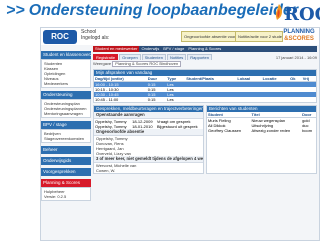  Describe the element at coordinates (95, 38) in the screenshot. I see `user-label: Ingelogd als:` at that location.